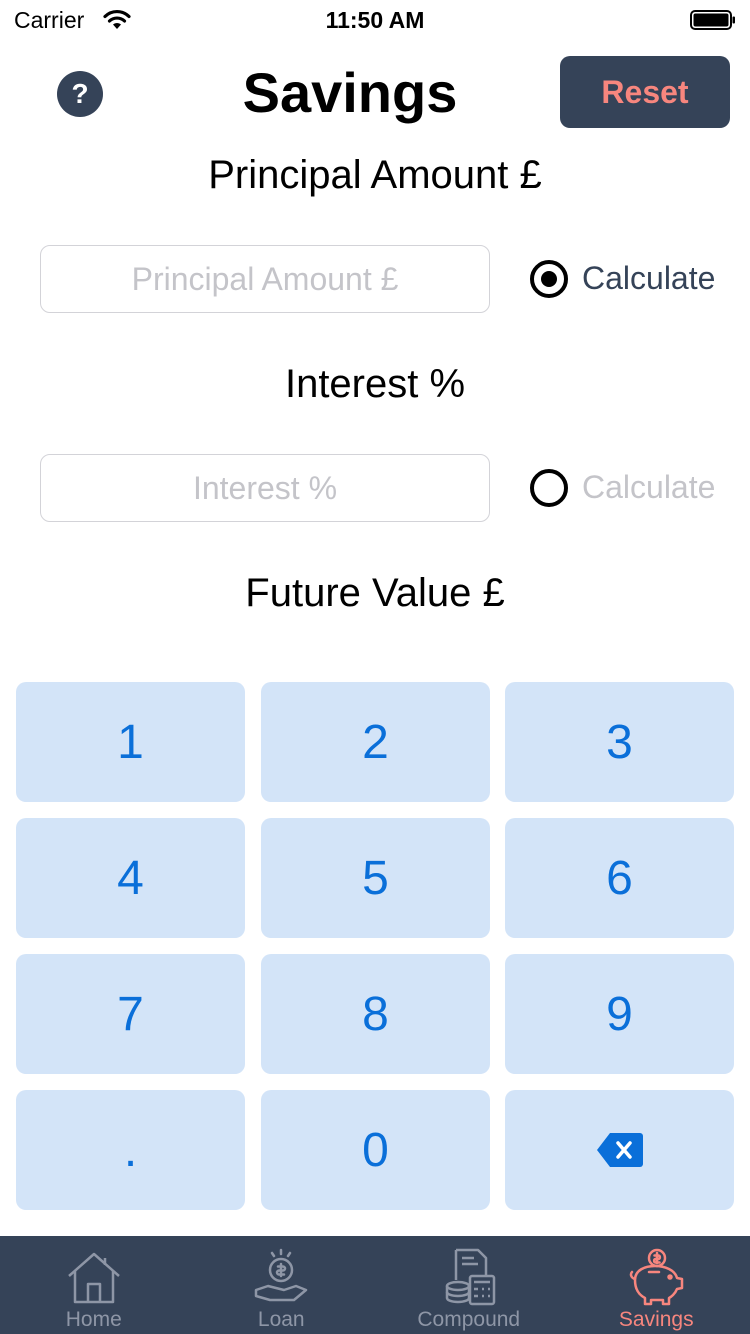  What do you see at coordinates (375, 878) in the screenshot?
I see `key-5: 5` at bounding box center [375, 878].